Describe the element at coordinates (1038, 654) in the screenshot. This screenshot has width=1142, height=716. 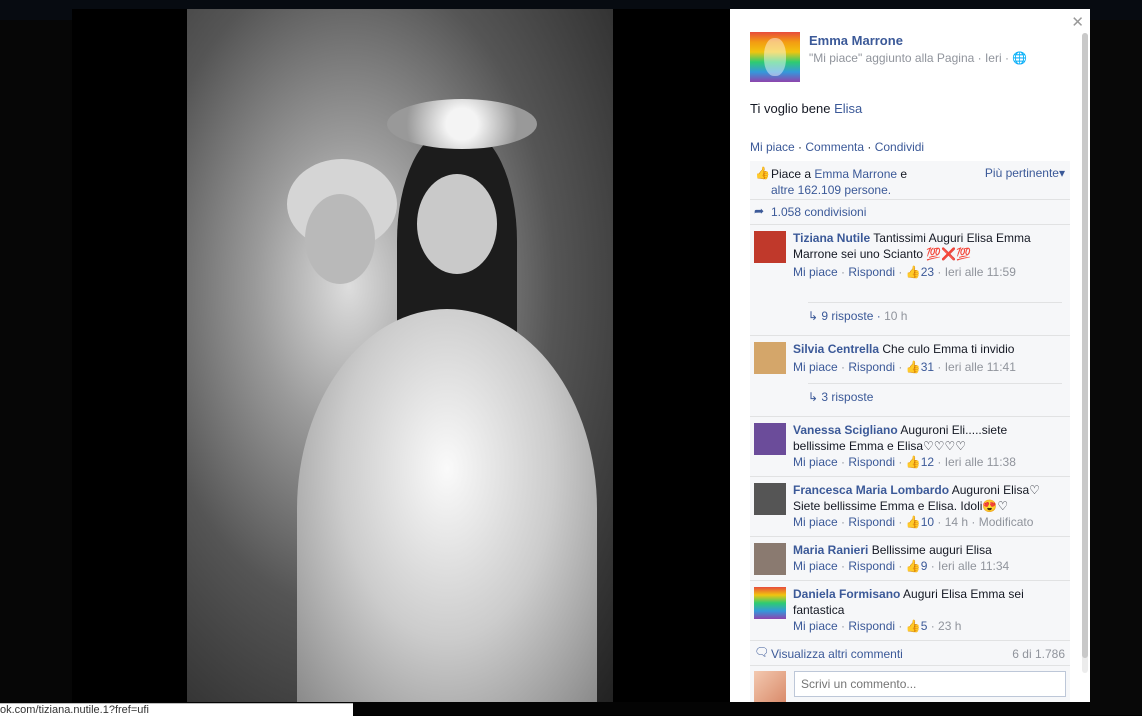
I see `comments-count: 6 di 1.786` at that location.